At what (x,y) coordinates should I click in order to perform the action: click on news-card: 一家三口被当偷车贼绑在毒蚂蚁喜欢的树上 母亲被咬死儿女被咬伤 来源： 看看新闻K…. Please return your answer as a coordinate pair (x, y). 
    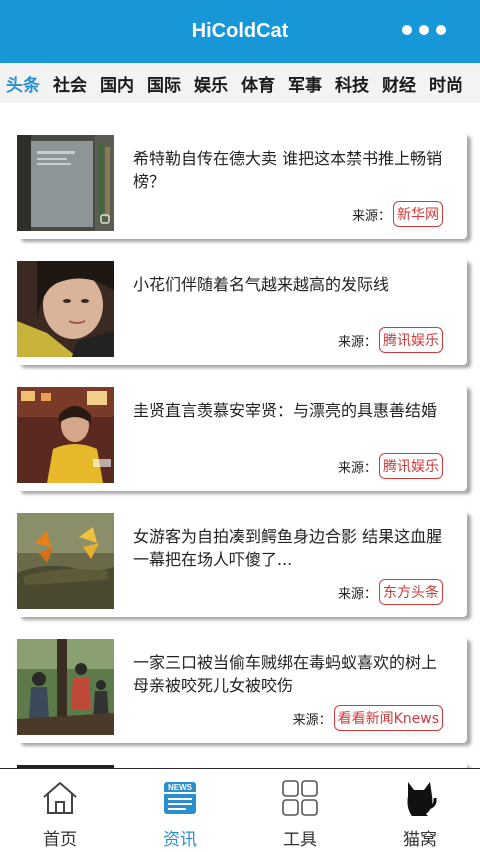
    Looking at the image, I should click on (242, 690).